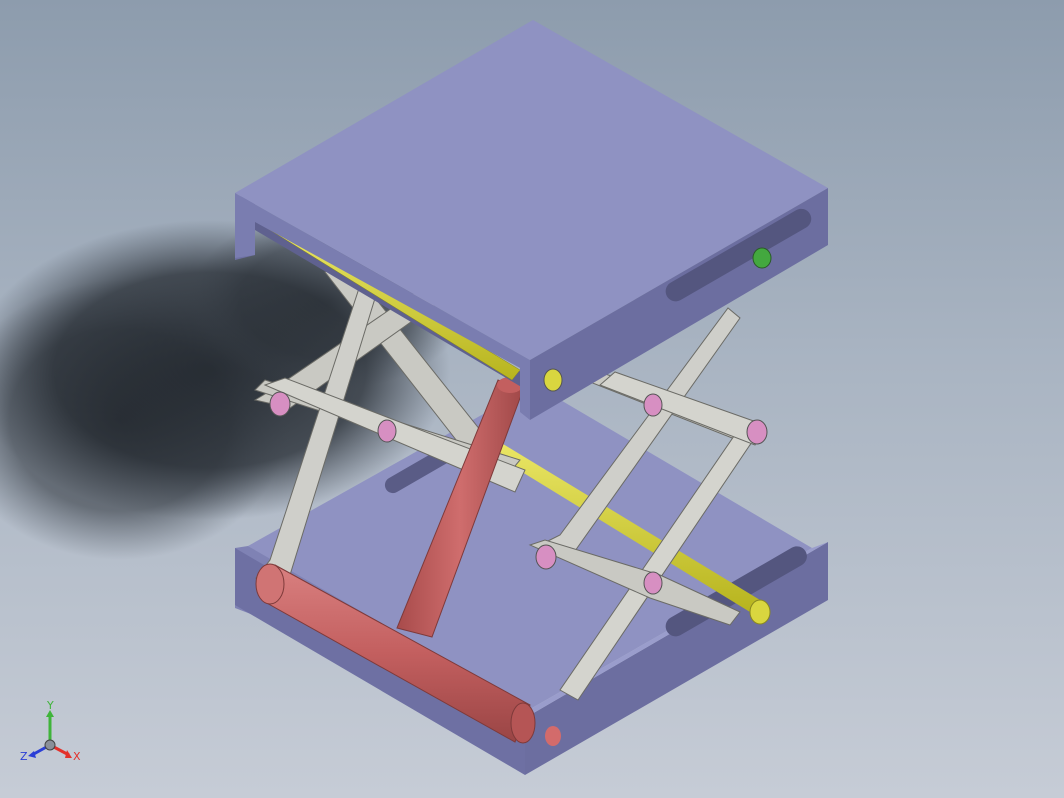 This screenshot has height=798, width=1064. Describe the element at coordinates (50, 706) in the screenshot. I see `triad-y-label: Y` at that location.